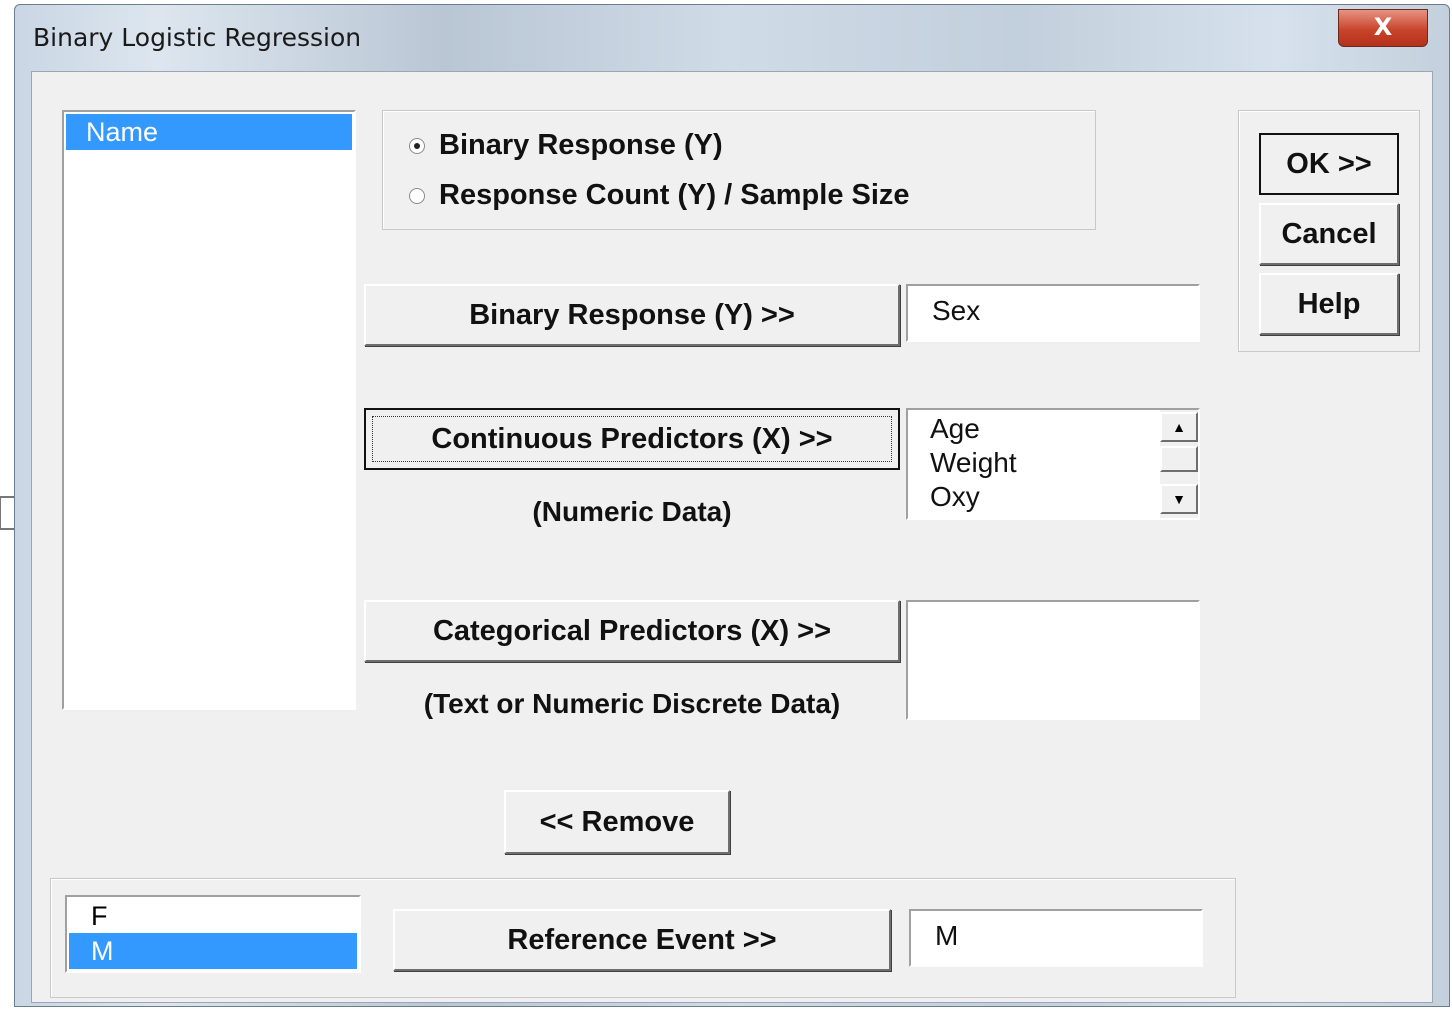  I want to click on categorical-predictors-button: Categorical Predictors (X) >>, so click(632, 631).